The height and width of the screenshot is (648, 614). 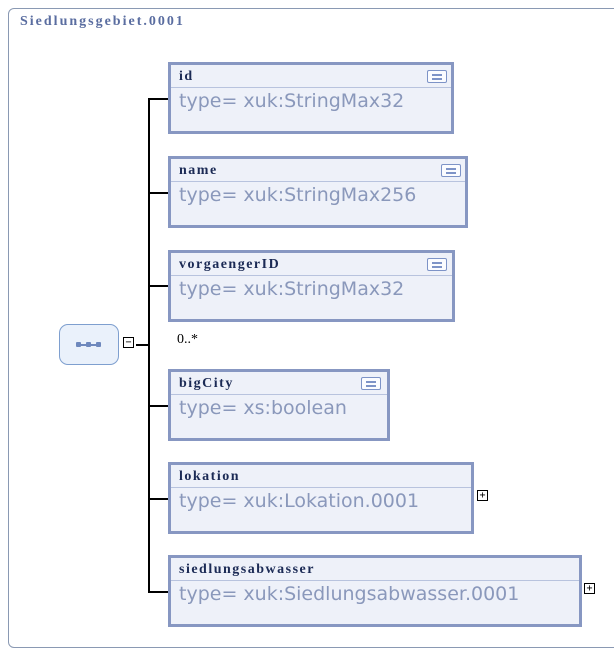 What do you see at coordinates (247, 569) in the screenshot?
I see `element-name: siedlungsabwasser` at bounding box center [247, 569].